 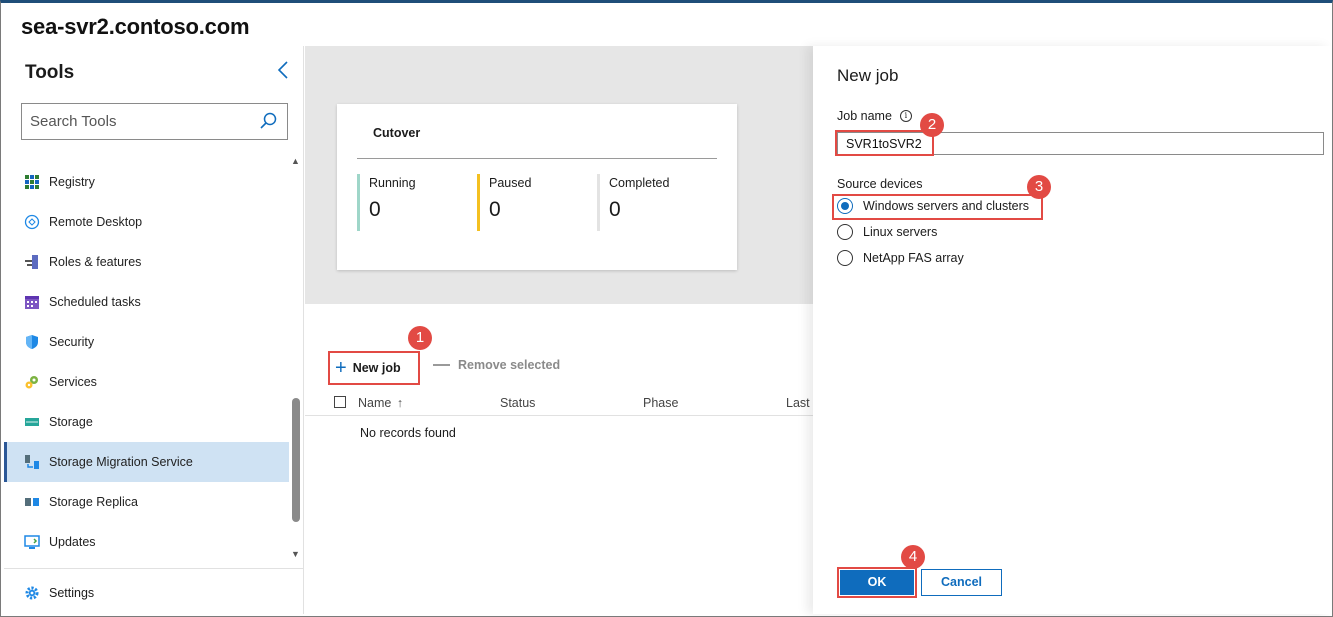 I want to click on job-name-label-row: Job name i, so click(x=874, y=116).